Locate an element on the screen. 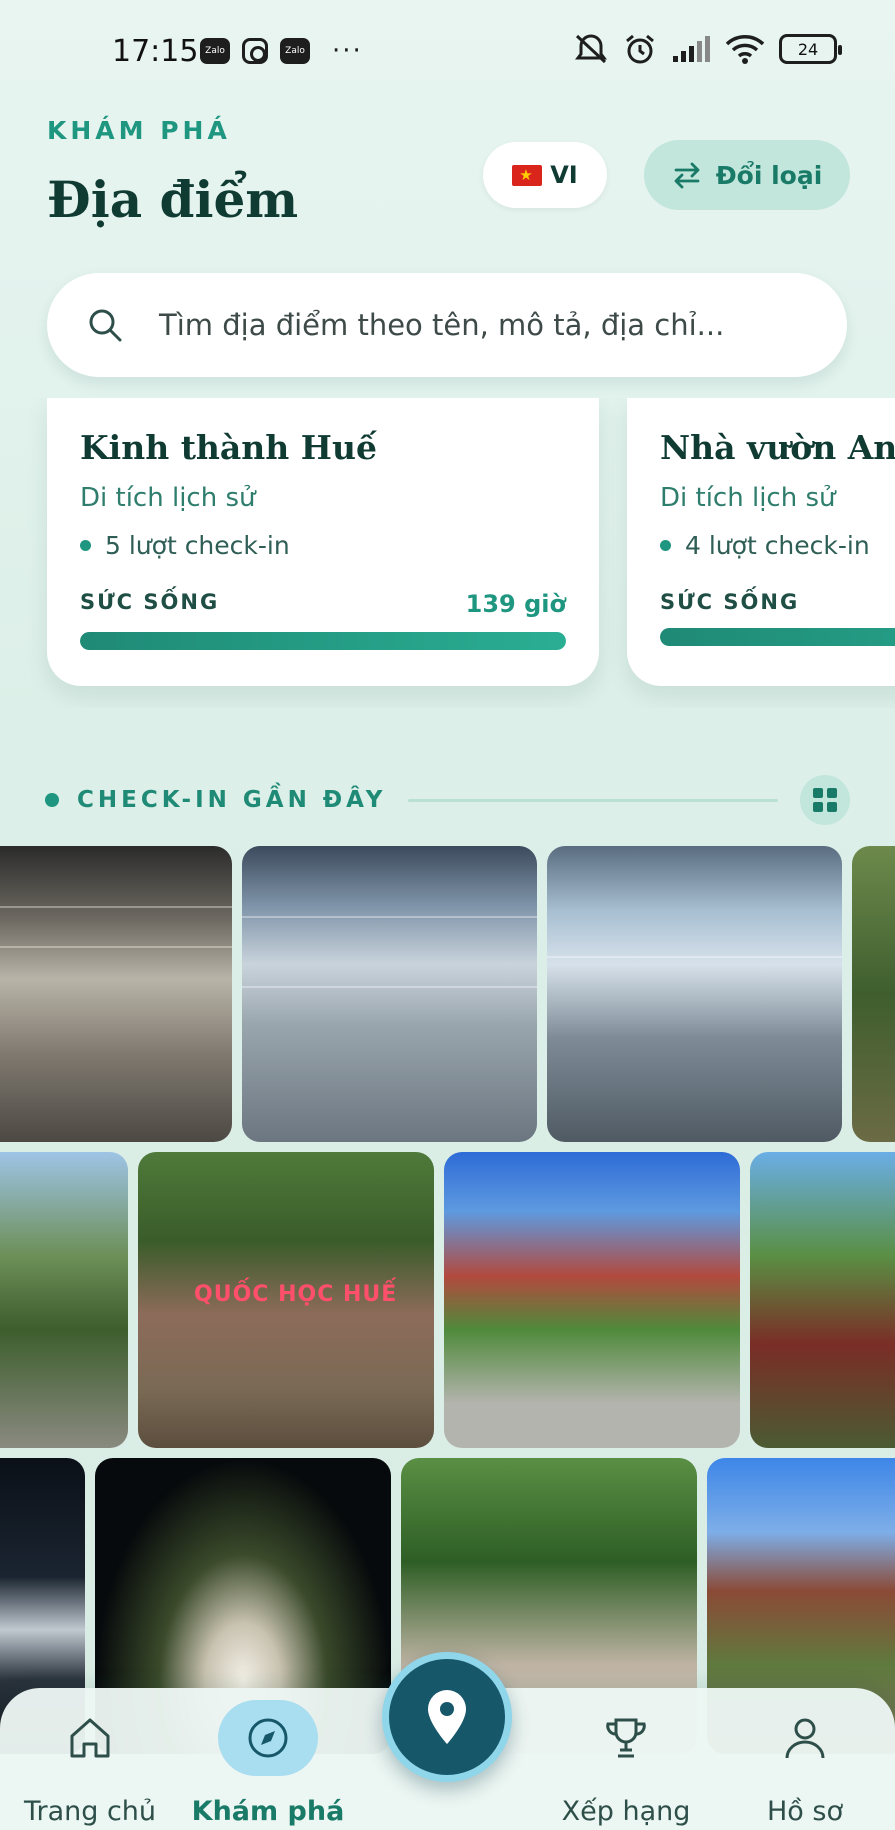  nav-label-home: Trang chủ is located at coordinates (90, 1811).